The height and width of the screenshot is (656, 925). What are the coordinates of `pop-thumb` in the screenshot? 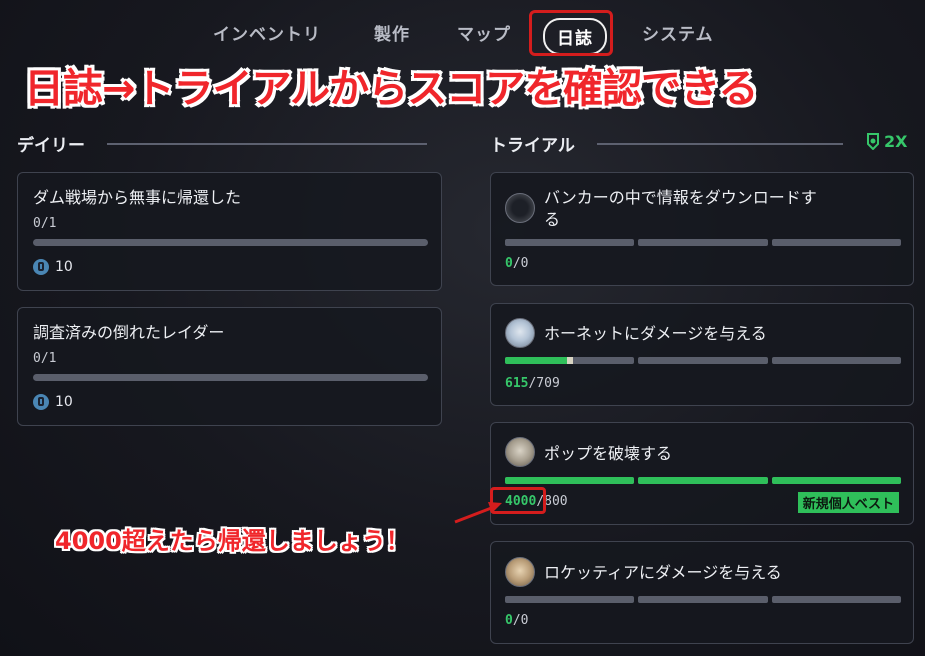 It's located at (520, 452).